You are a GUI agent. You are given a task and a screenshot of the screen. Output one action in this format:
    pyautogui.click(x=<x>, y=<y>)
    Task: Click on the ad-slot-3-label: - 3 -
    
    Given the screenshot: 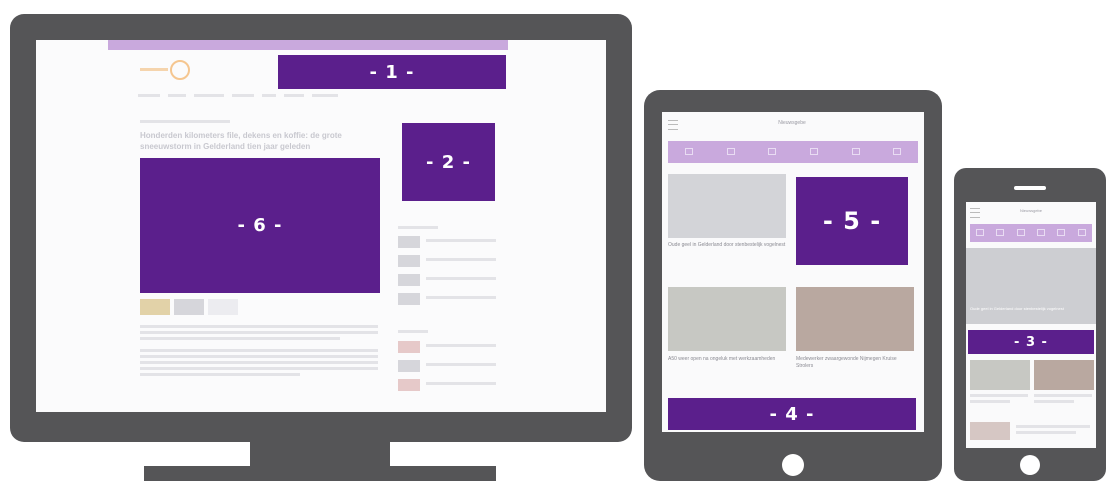 What is the action you would take?
    pyautogui.click(x=1031, y=342)
    